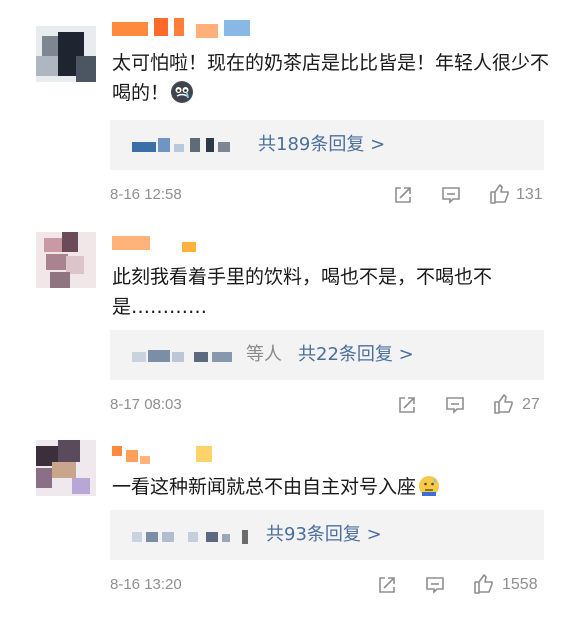  What do you see at coordinates (356, 355) in the screenshot?
I see `reply-count-link: 共22条回复 >` at bounding box center [356, 355].